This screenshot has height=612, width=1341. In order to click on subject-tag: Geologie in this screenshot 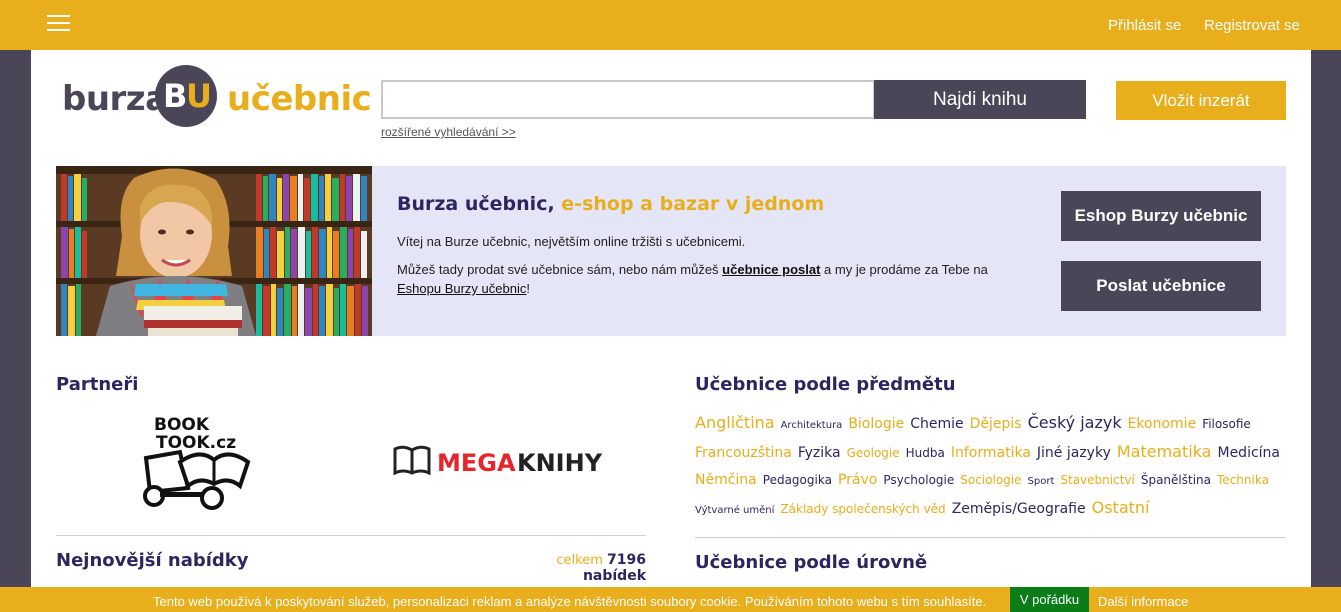, I will do `click(873, 454)`.